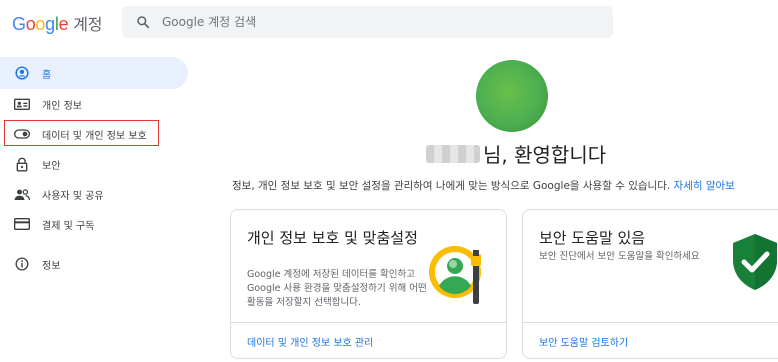 This screenshot has width=778, height=362. Describe the element at coordinates (63, 24) in the screenshot. I see `logo-letter: e` at that location.